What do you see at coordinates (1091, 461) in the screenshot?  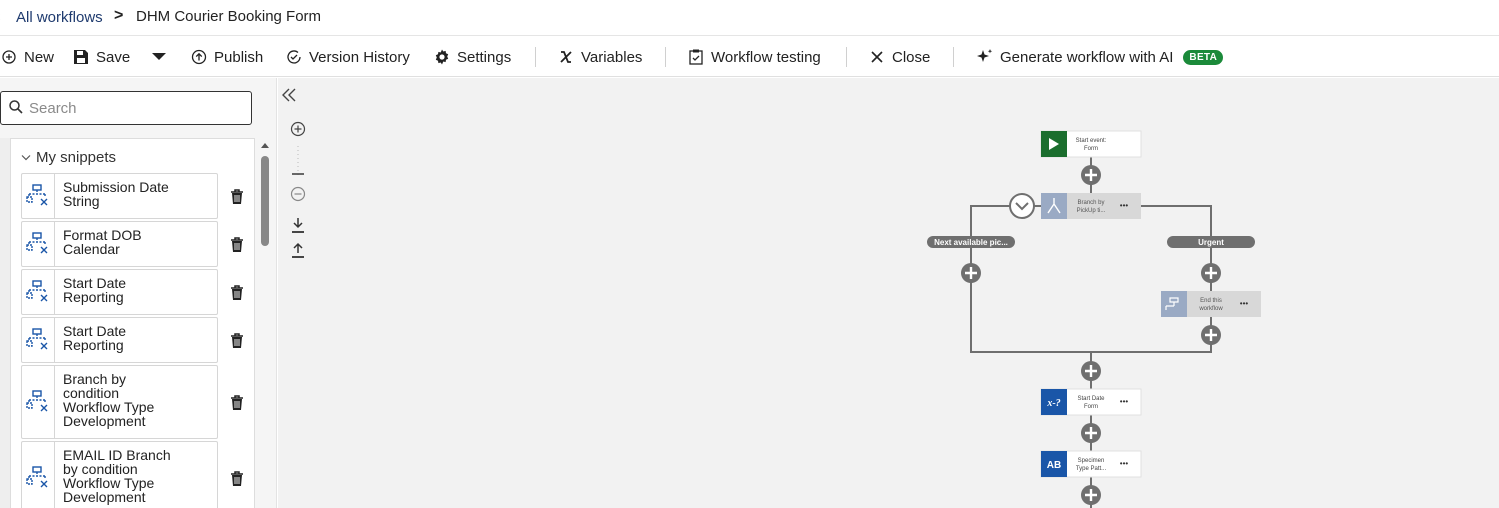 I see `specimen-node-label-line: Specimen` at bounding box center [1091, 461].